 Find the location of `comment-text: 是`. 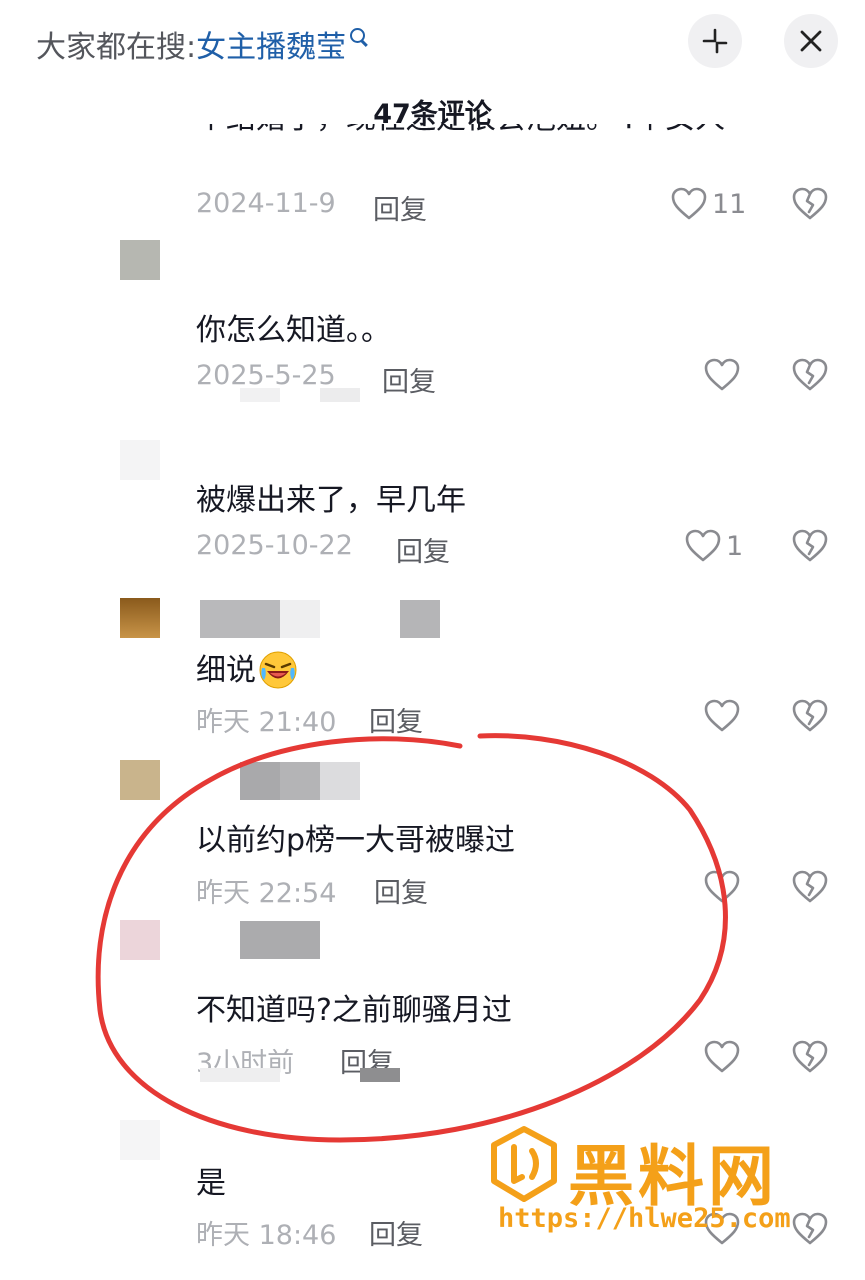

comment-text: 是 is located at coordinates (211, 1183).